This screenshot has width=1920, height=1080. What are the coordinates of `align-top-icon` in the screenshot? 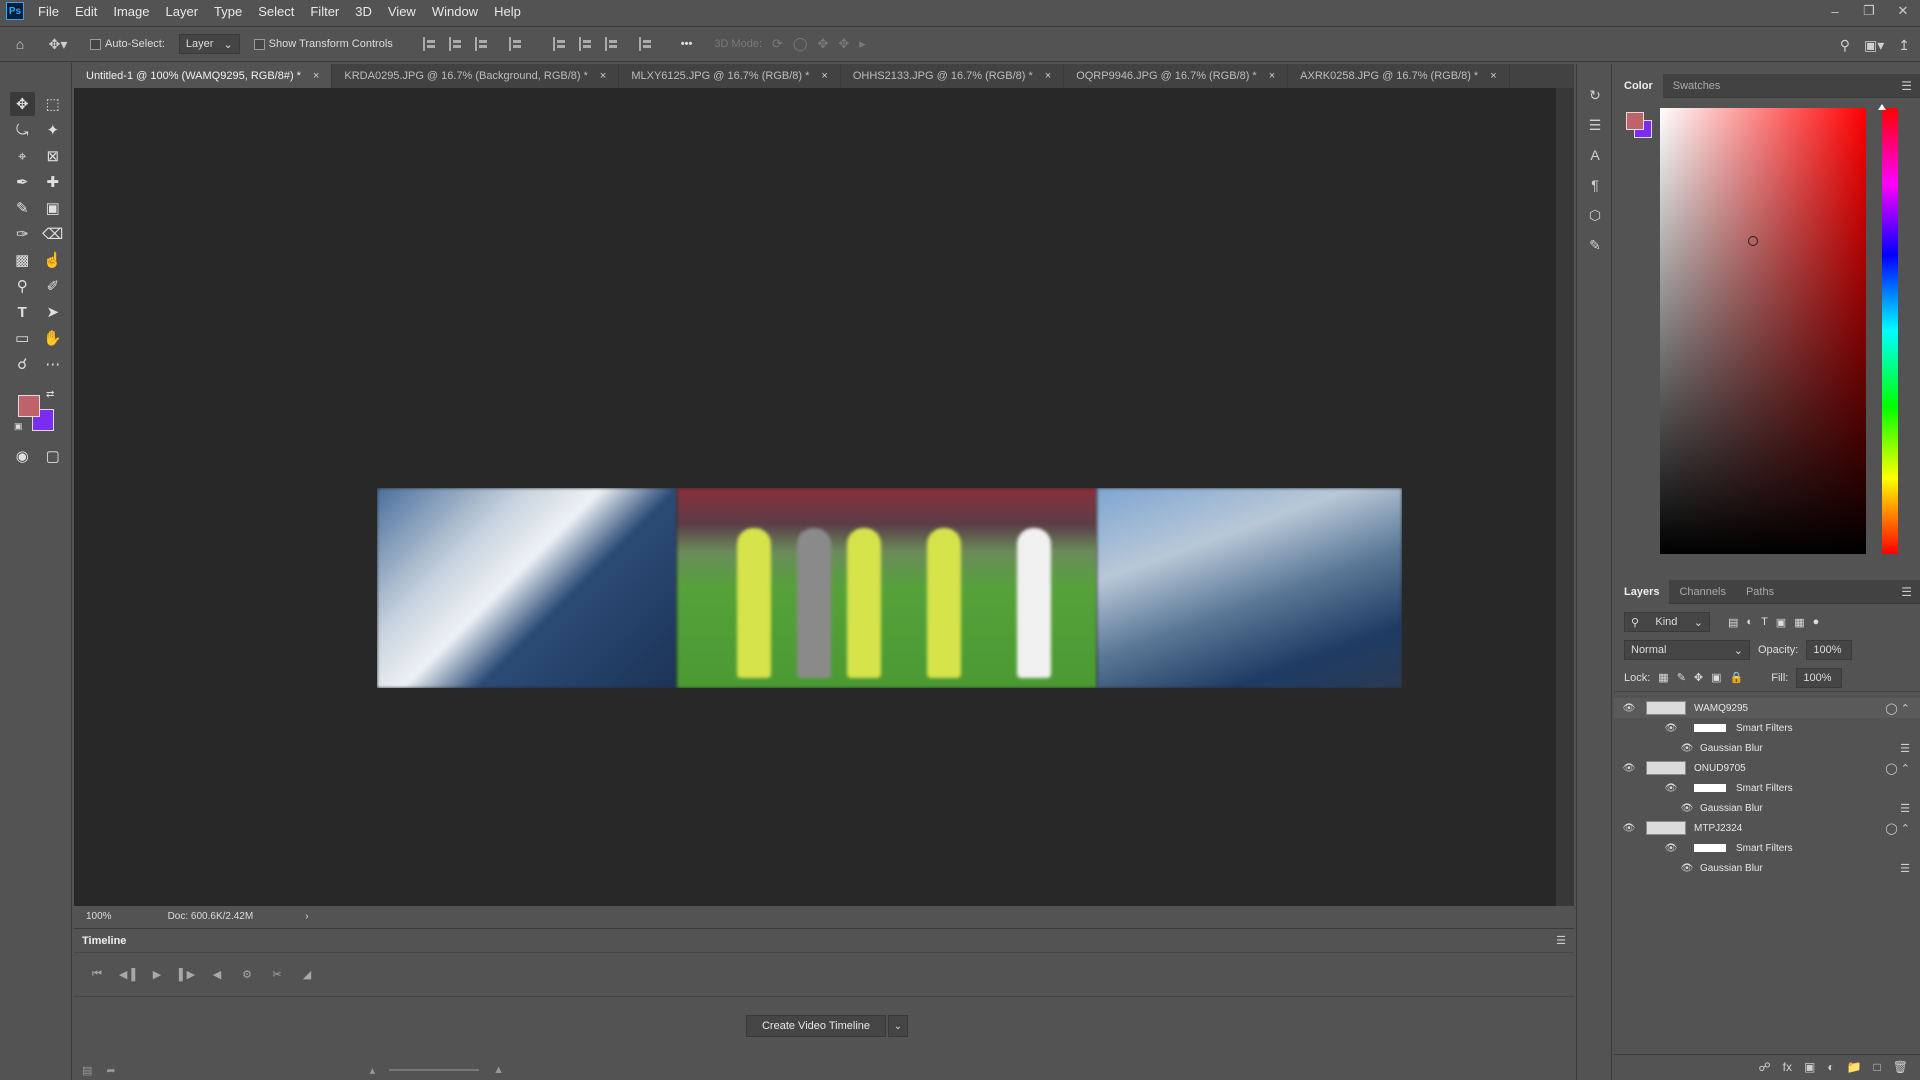 It's located at (559, 44).